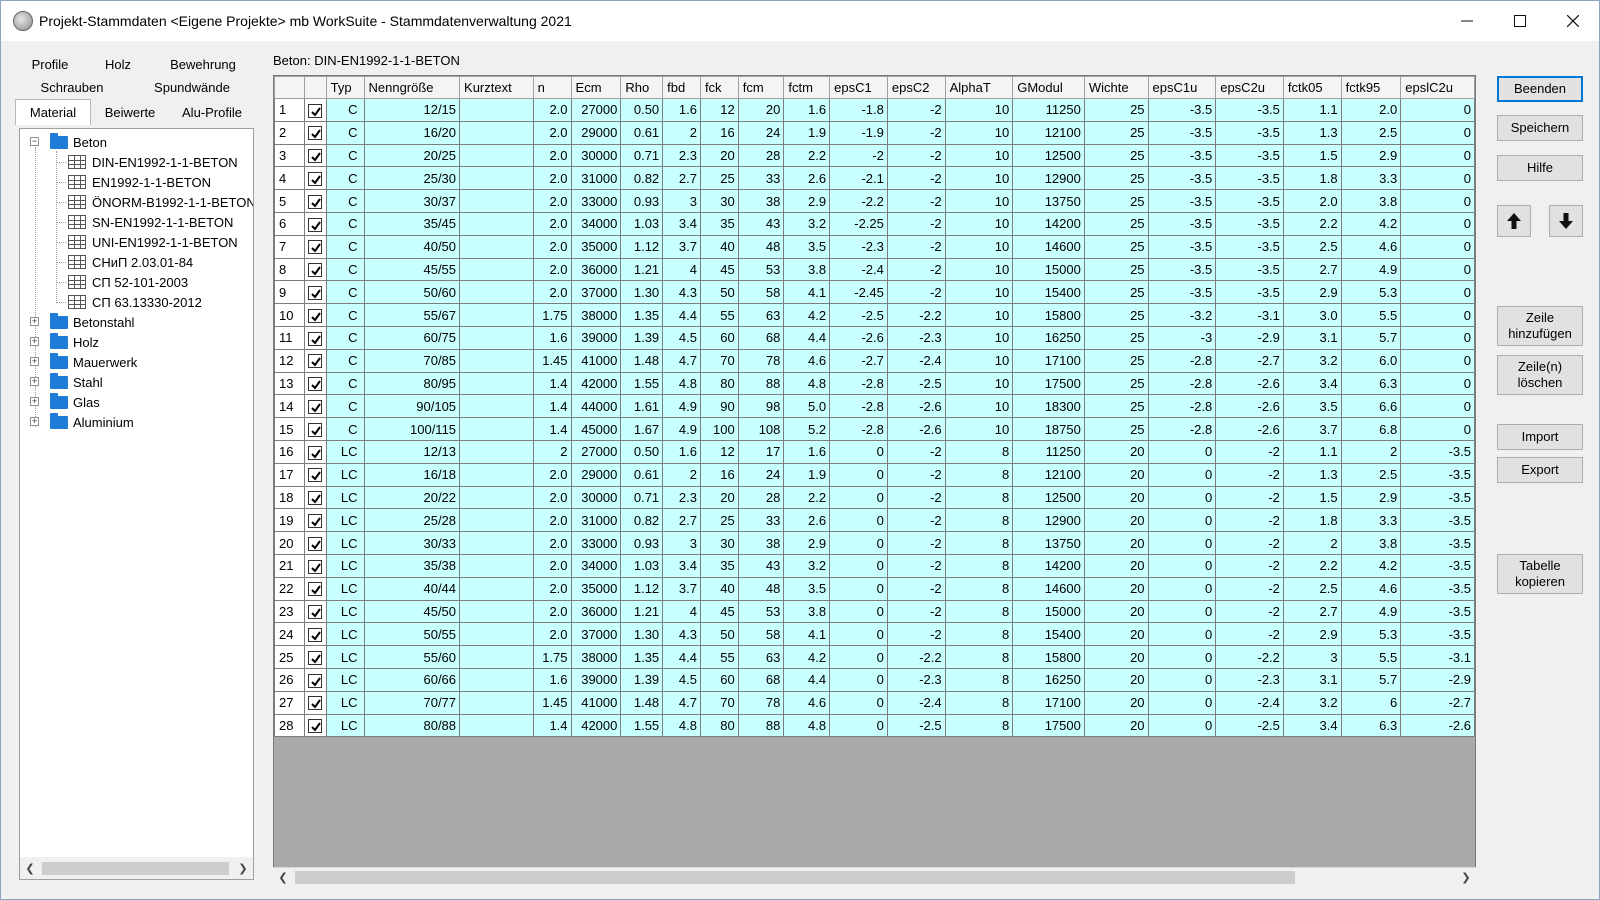  What do you see at coordinates (596, 269) in the screenshot?
I see `table-cell: 36000` at bounding box center [596, 269].